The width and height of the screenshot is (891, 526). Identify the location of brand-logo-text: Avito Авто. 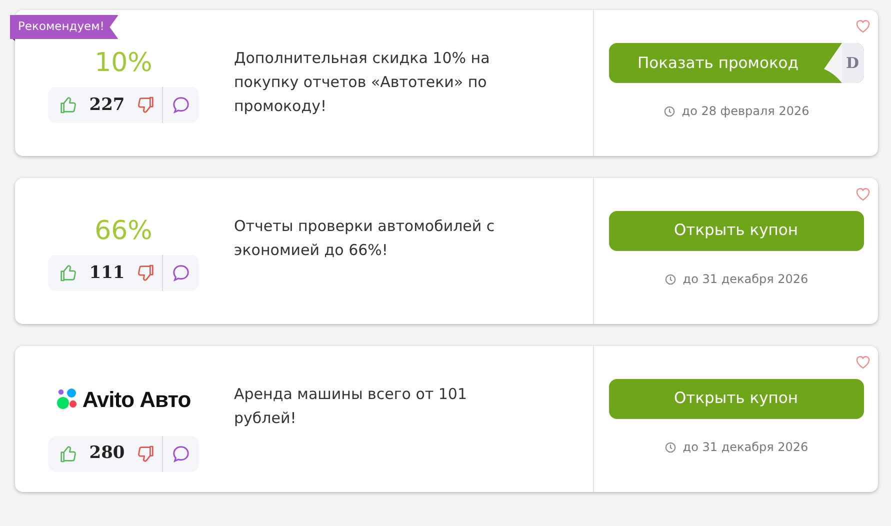
(136, 400).